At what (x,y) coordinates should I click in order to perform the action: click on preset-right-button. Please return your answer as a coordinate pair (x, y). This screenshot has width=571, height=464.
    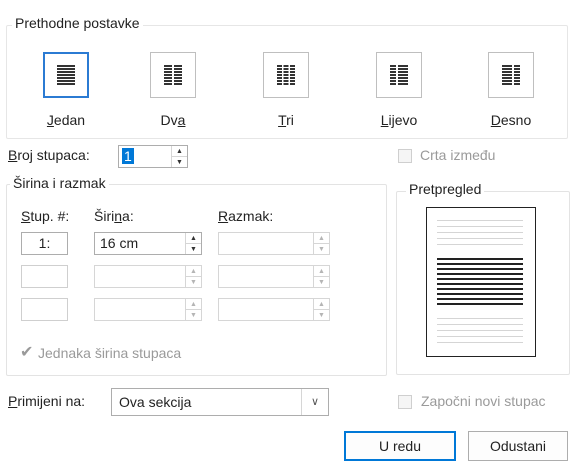
    Looking at the image, I should click on (511, 75).